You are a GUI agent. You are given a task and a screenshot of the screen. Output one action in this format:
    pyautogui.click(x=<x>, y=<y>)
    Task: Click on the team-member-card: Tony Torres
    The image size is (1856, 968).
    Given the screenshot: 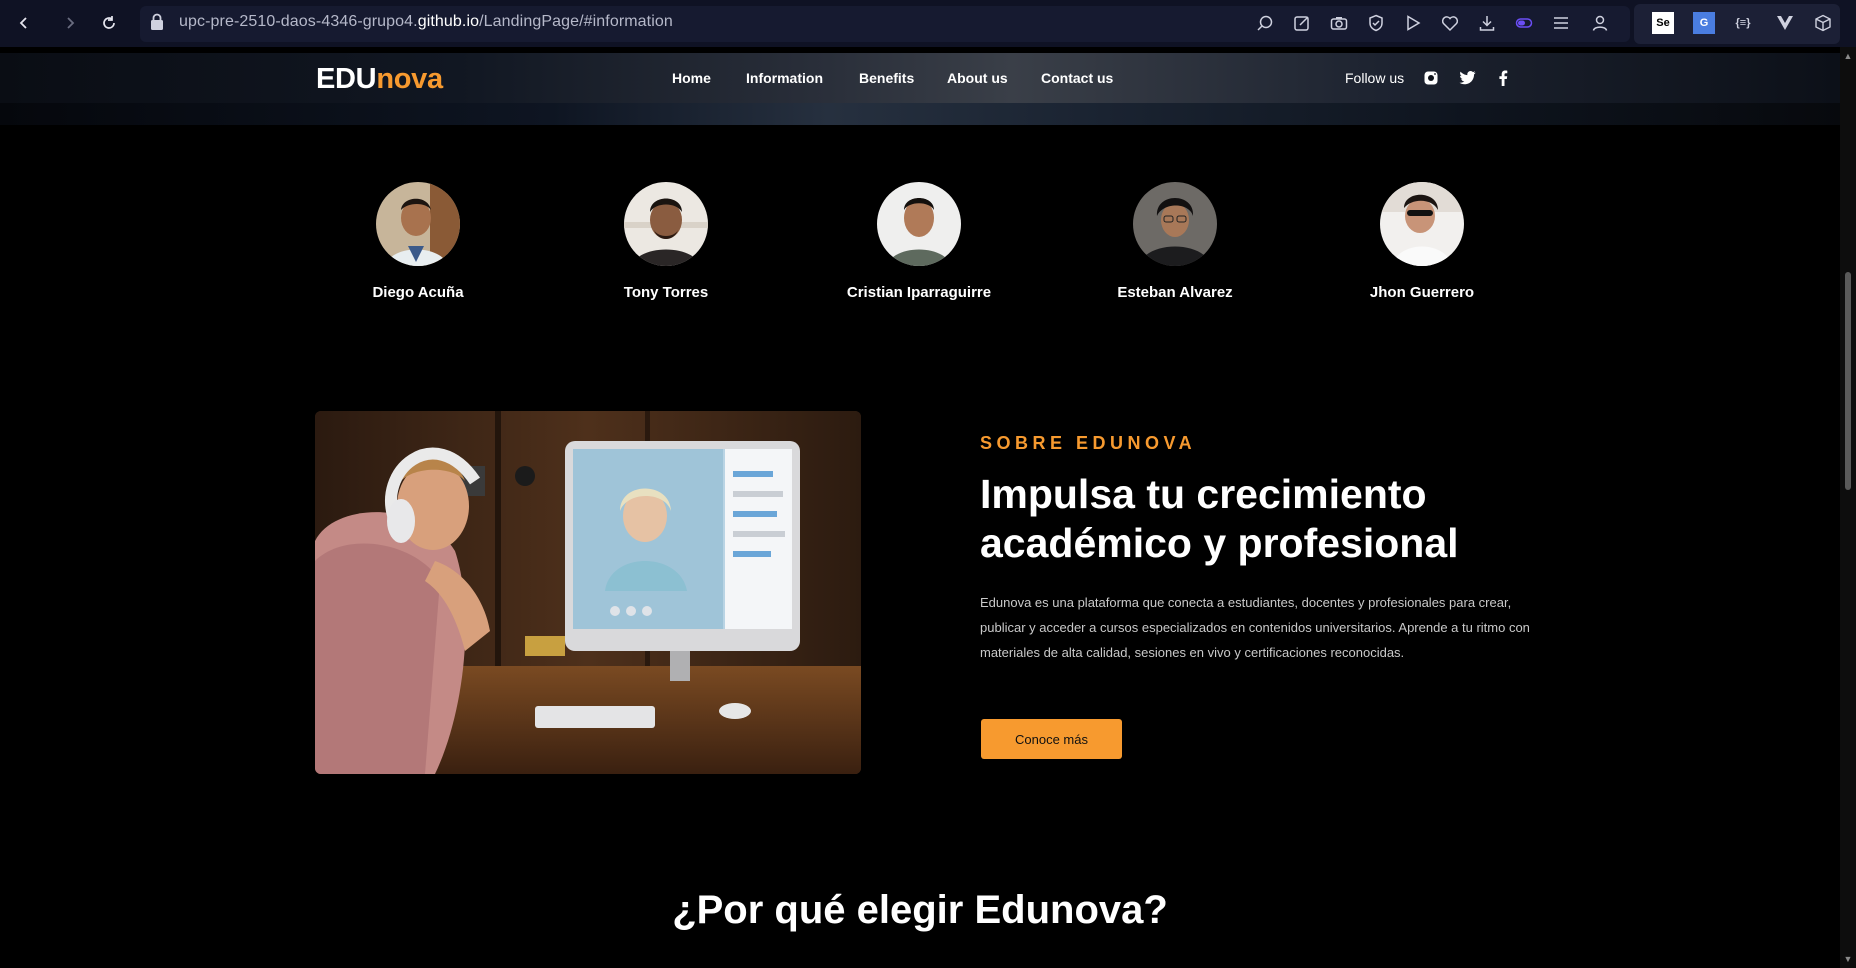 What is the action you would take?
    pyautogui.click(x=666, y=241)
    